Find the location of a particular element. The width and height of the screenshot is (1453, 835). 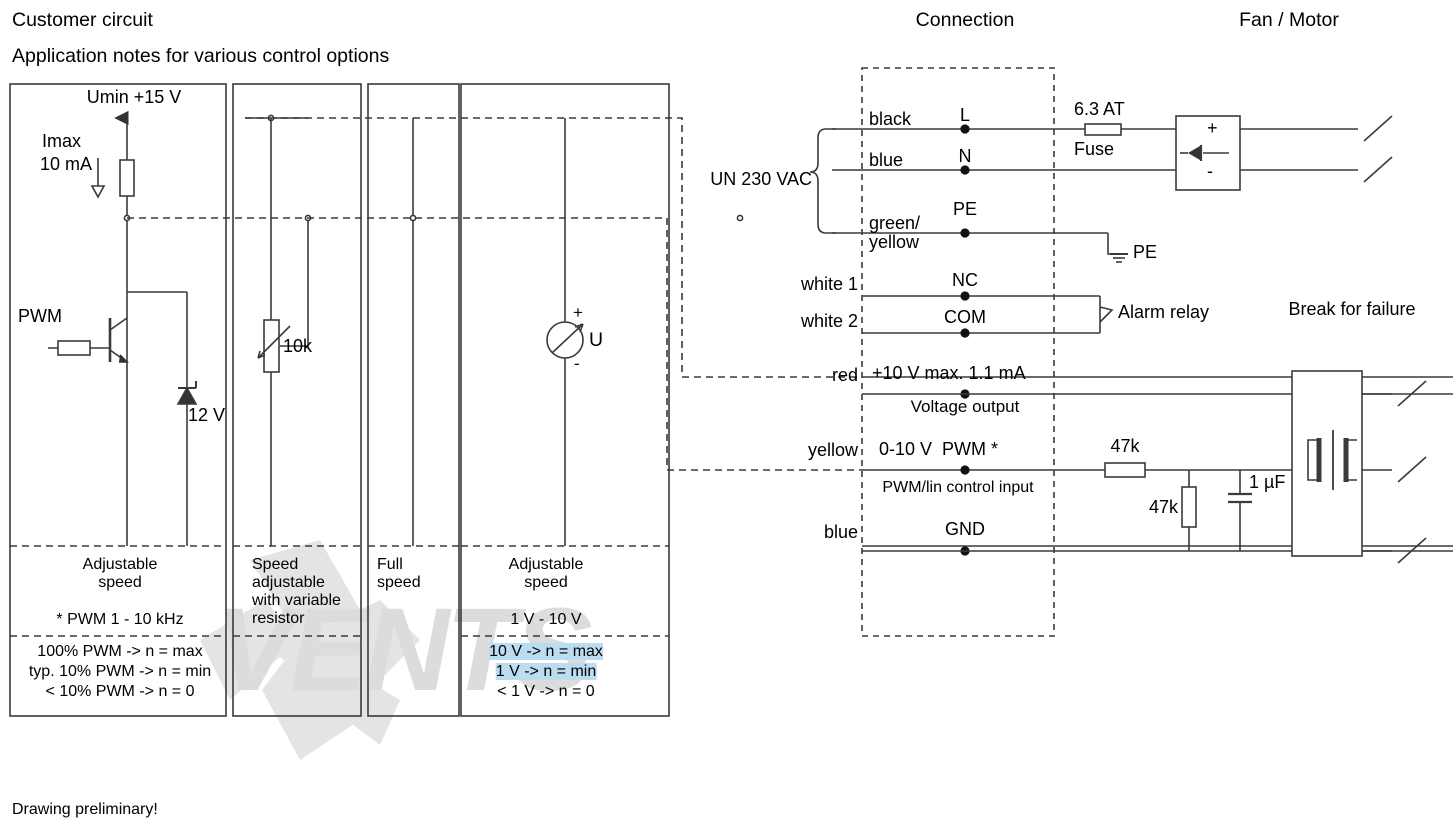

note-pwm-frequency: * PWM 1 - 10 kHz is located at coordinates (120, 619).